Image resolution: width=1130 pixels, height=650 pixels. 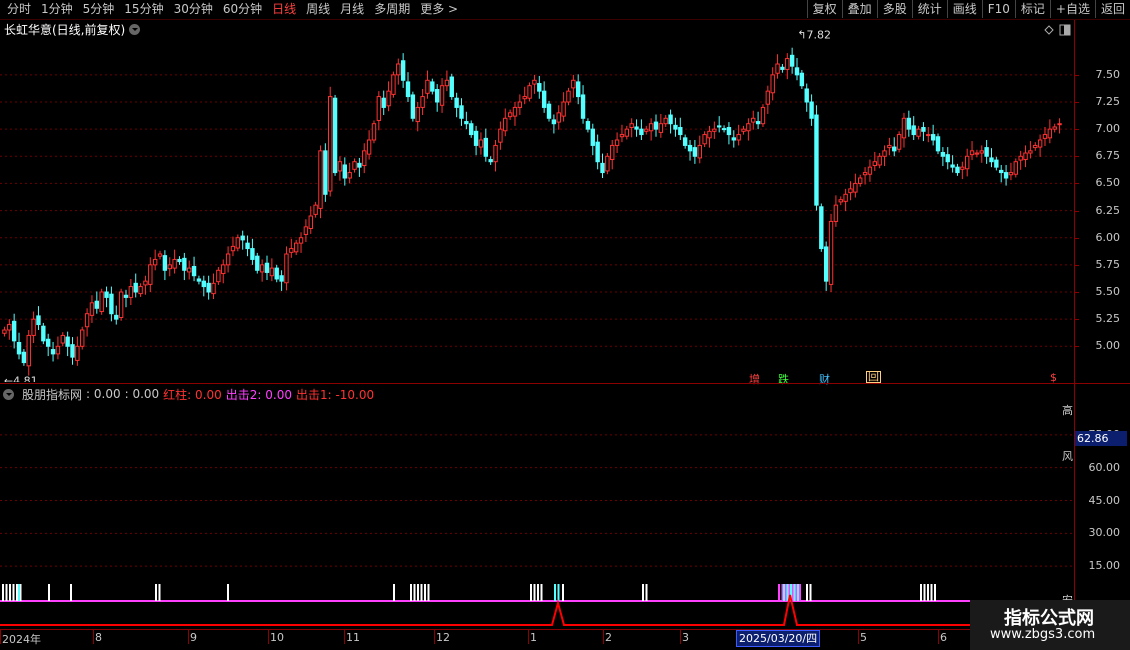 I want to click on period-tab-9: 多周期, so click(x=392, y=9).